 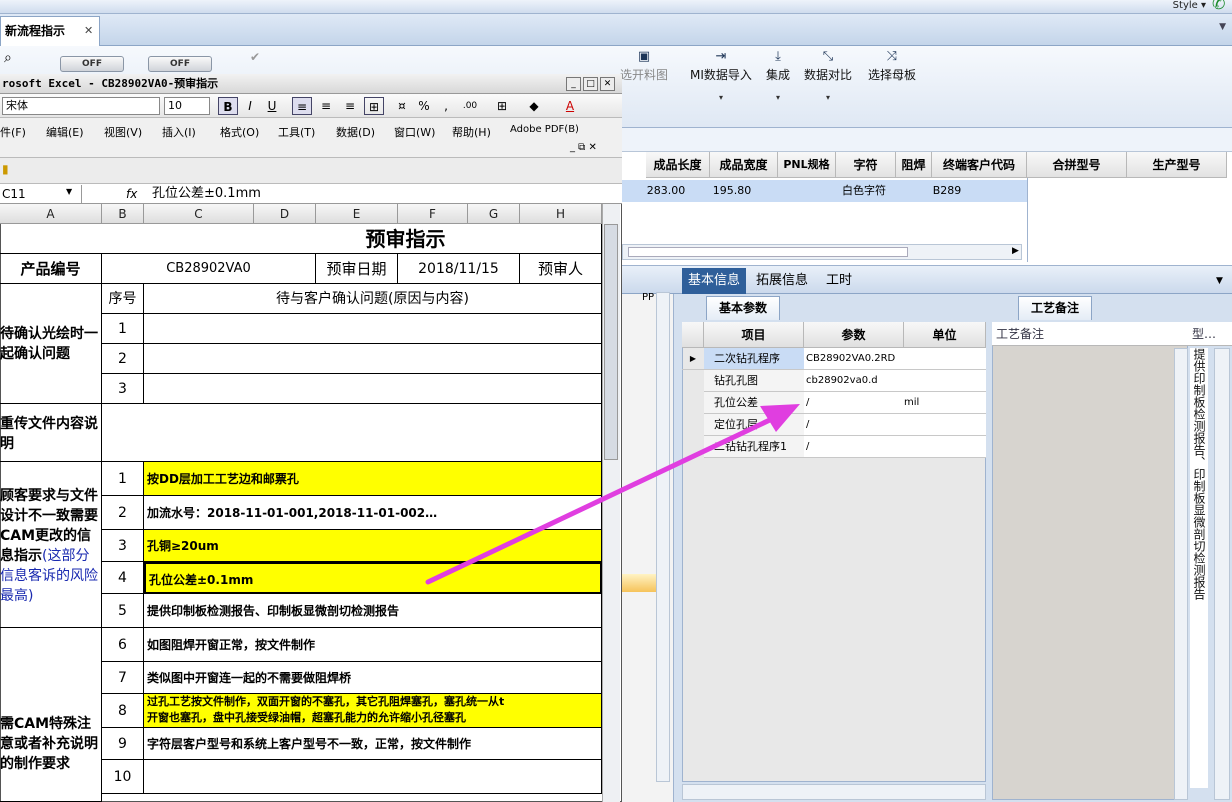 What do you see at coordinates (250, 106) in the screenshot?
I see `italic-icon: I` at bounding box center [250, 106].